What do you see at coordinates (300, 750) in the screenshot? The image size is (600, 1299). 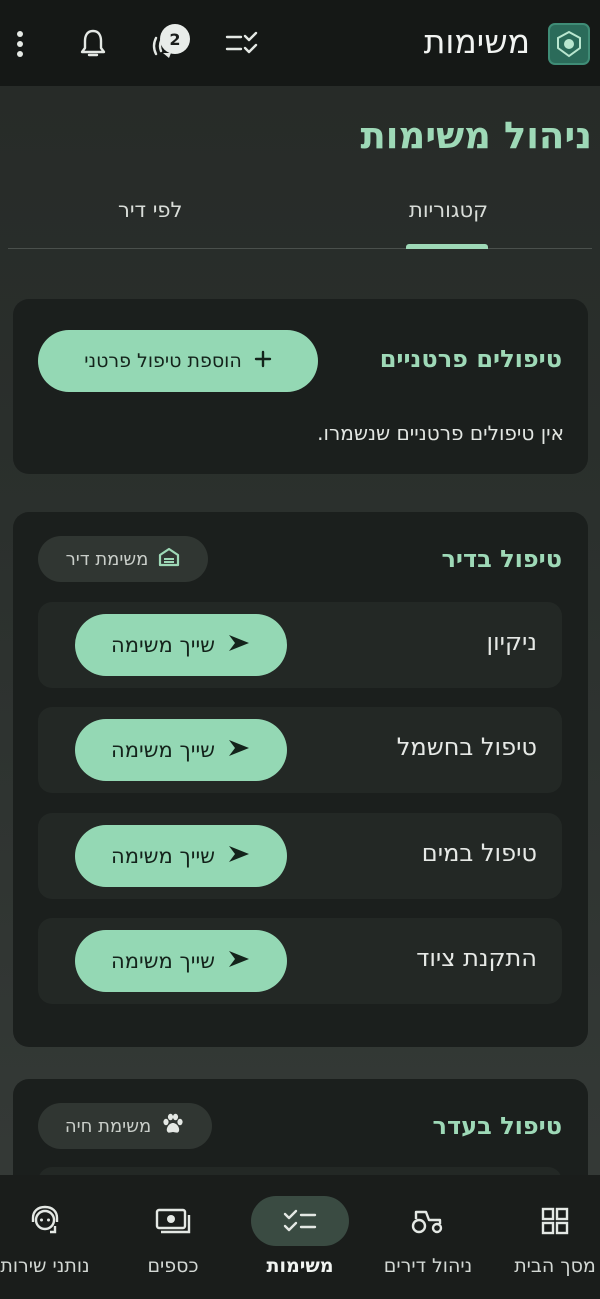 I see `task-row: טיפול בחשמל שייך משימה` at bounding box center [300, 750].